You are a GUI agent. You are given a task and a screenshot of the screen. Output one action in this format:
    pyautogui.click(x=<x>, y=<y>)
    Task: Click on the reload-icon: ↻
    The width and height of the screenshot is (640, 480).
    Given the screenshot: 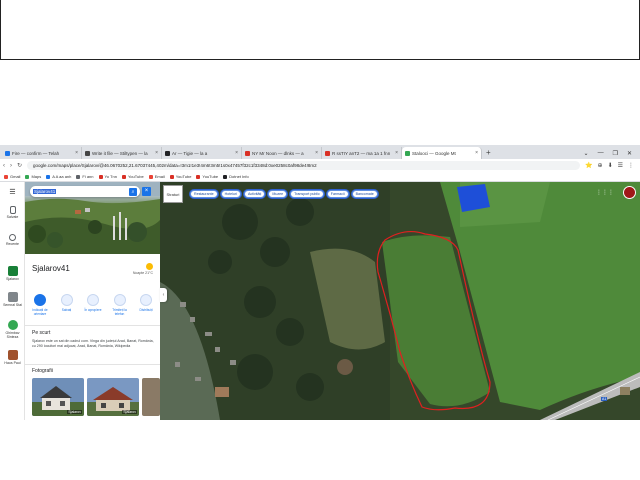 What is the action you would take?
    pyautogui.click(x=19, y=165)
    